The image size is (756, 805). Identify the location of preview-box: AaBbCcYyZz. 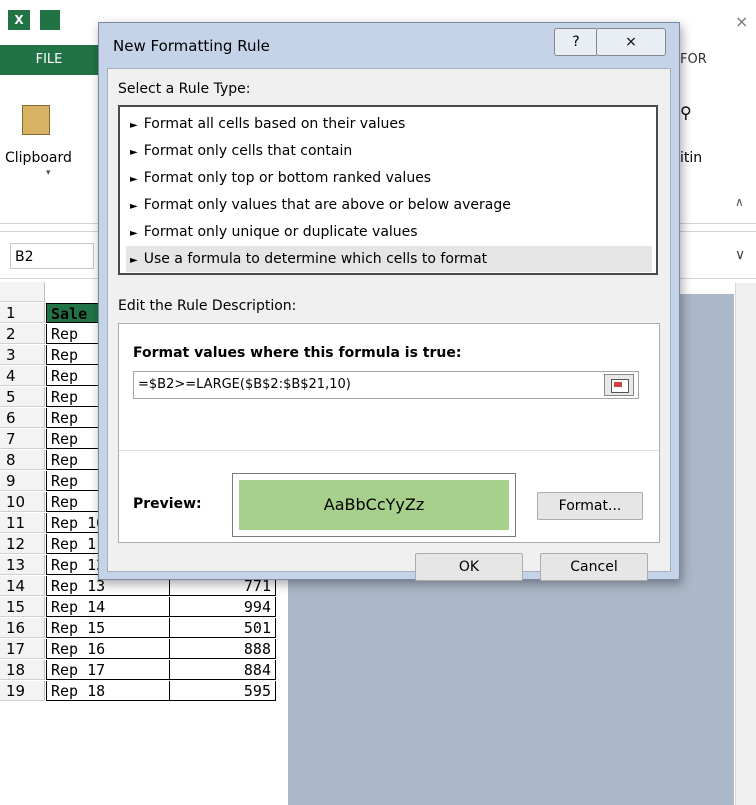
(374, 505).